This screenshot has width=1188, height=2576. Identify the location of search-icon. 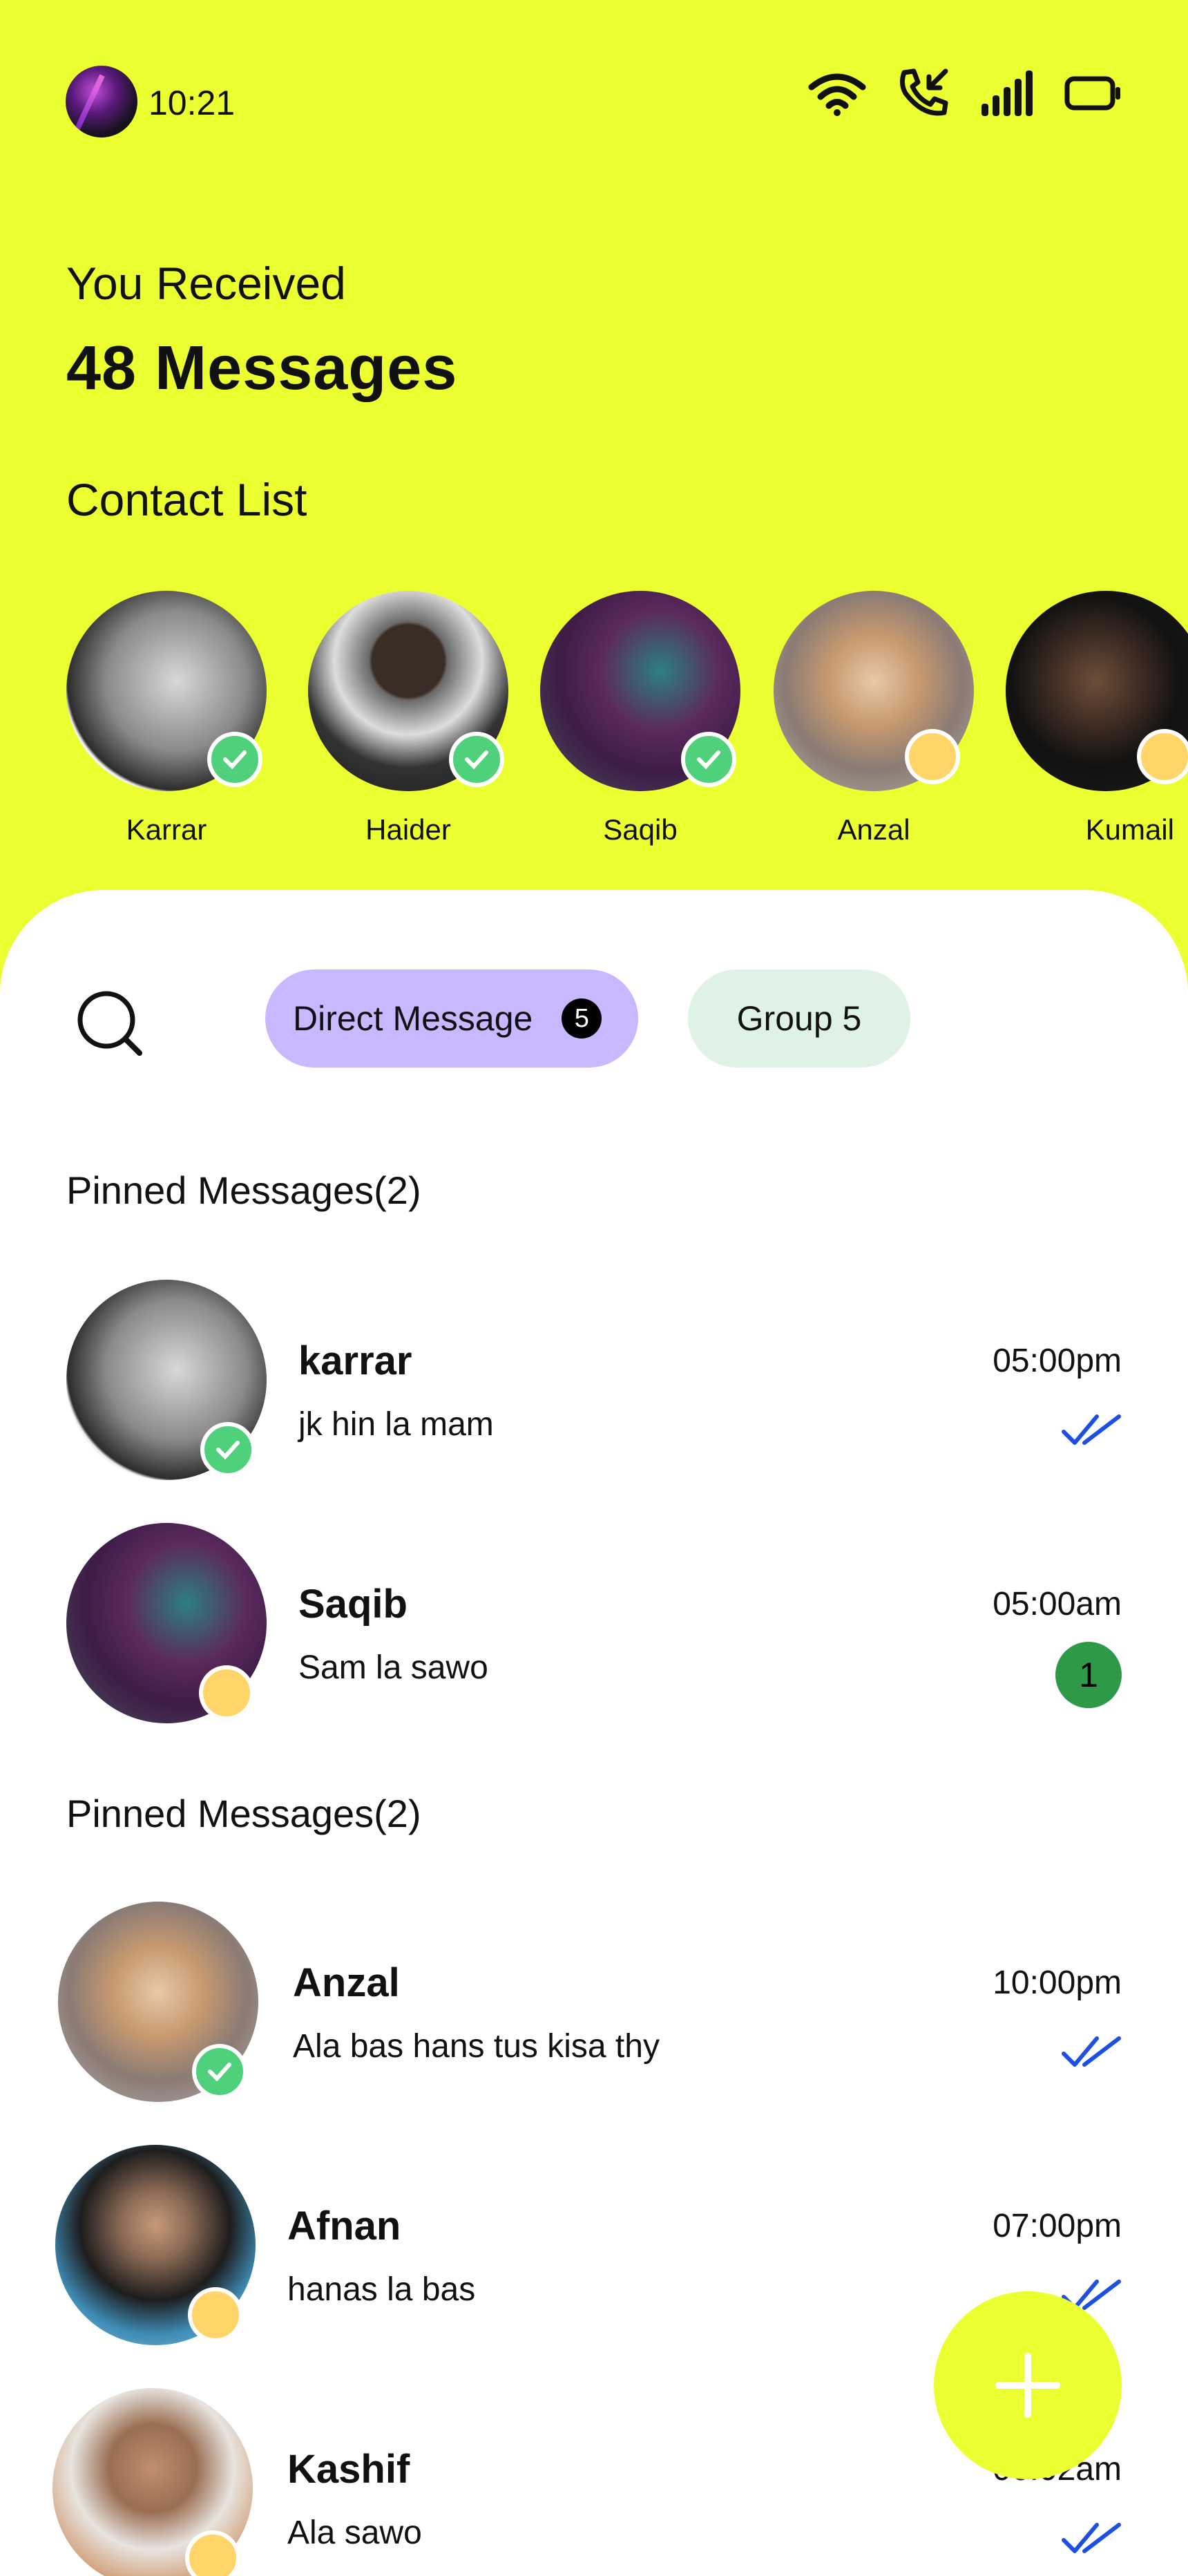
(110, 1024).